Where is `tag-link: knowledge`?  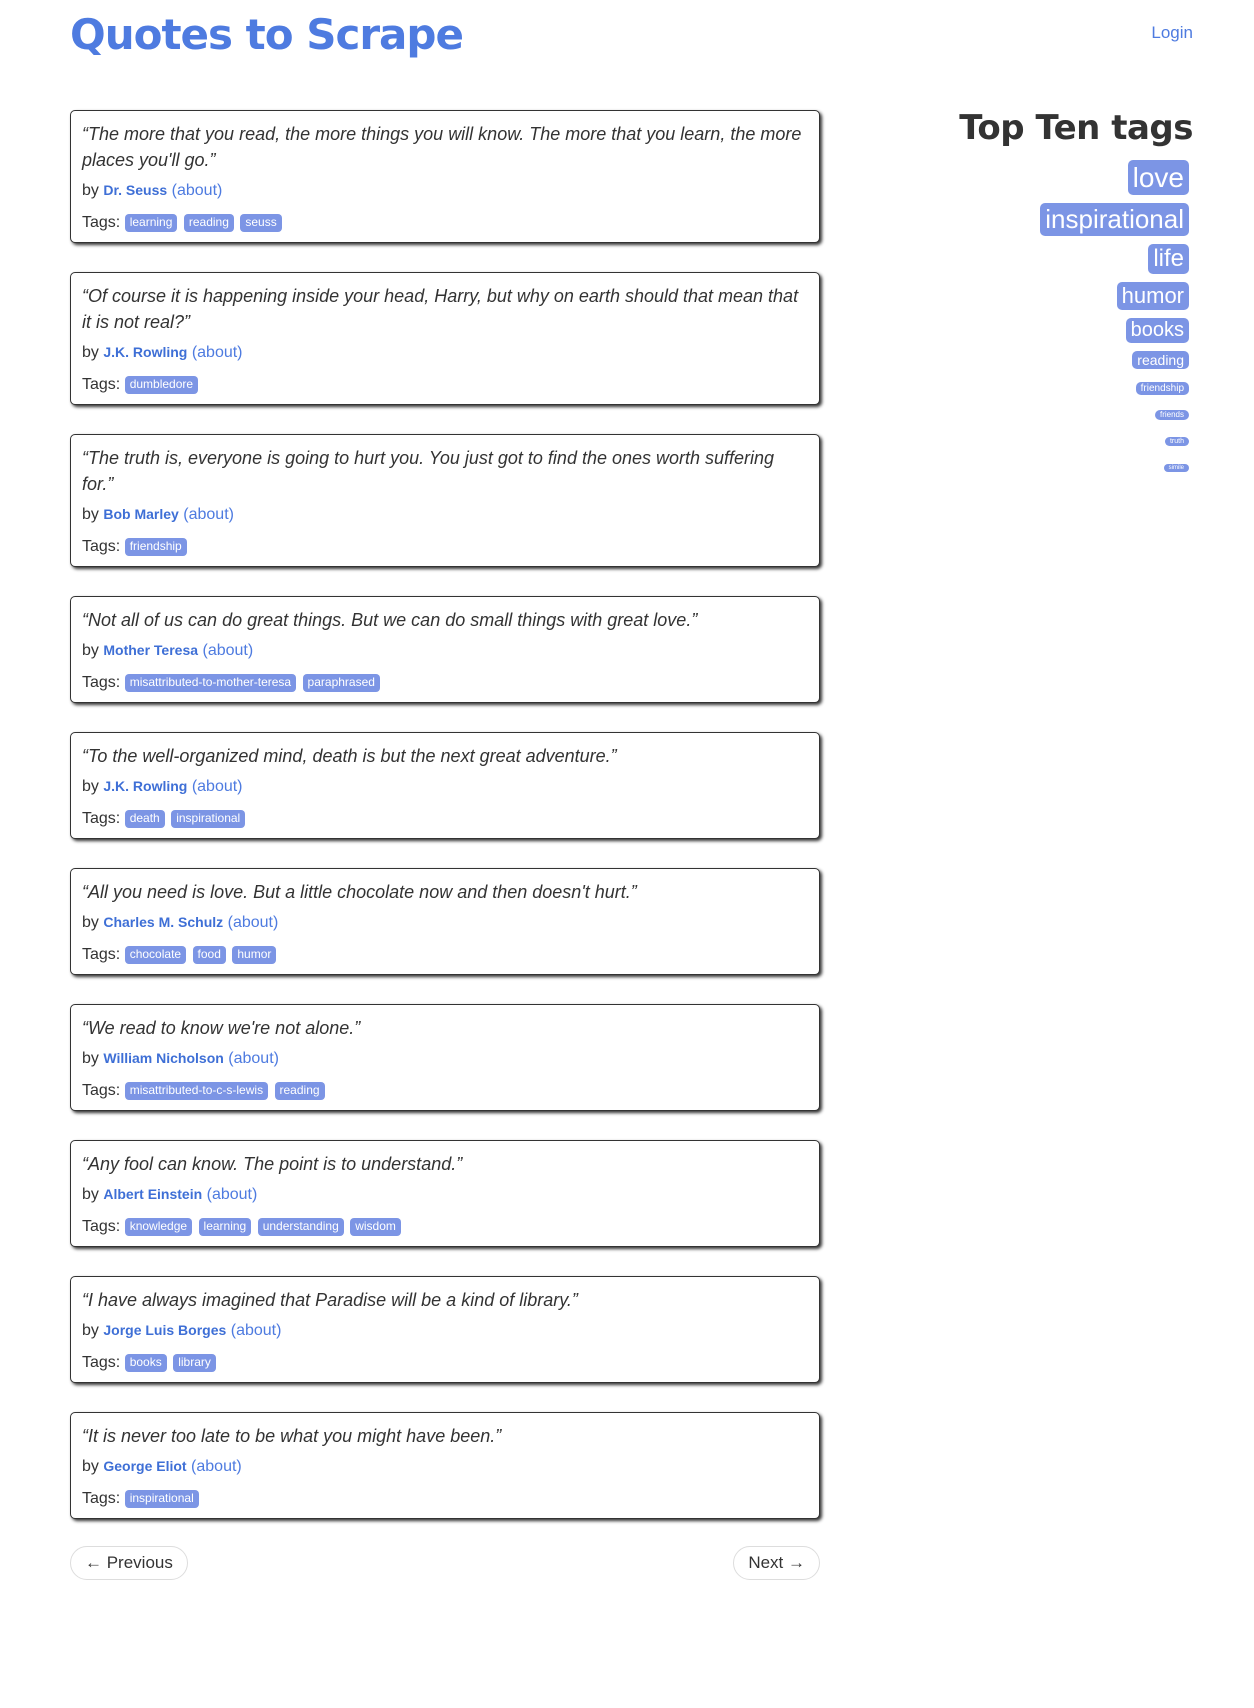 tag-link: knowledge is located at coordinates (158, 1227).